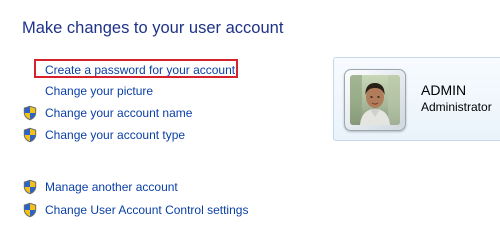 The height and width of the screenshot is (250, 500). I want to click on avatar, so click(375, 100).